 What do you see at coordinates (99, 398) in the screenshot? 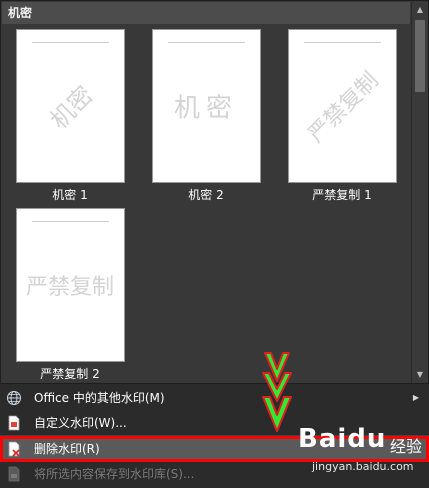
I see `menu-item-label: Office 中的其他水印(M)` at bounding box center [99, 398].